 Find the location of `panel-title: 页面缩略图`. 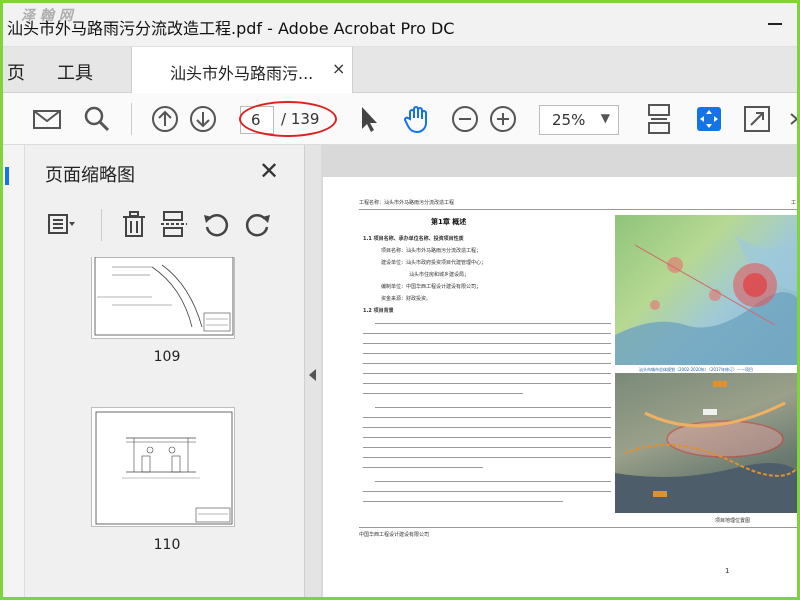

panel-title: 页面缩略图 is located at coordinates (90, 175).